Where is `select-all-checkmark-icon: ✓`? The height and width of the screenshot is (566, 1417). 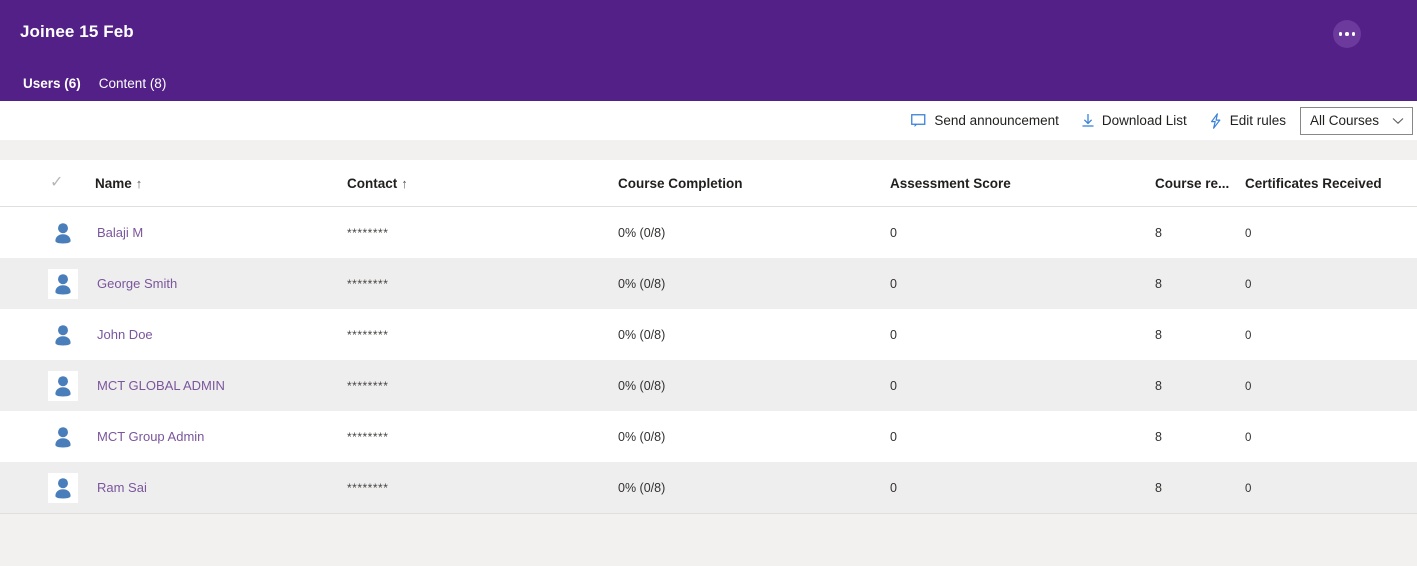
select-all-checkmark-icon: ✓ is located at coordinates (56, 182).